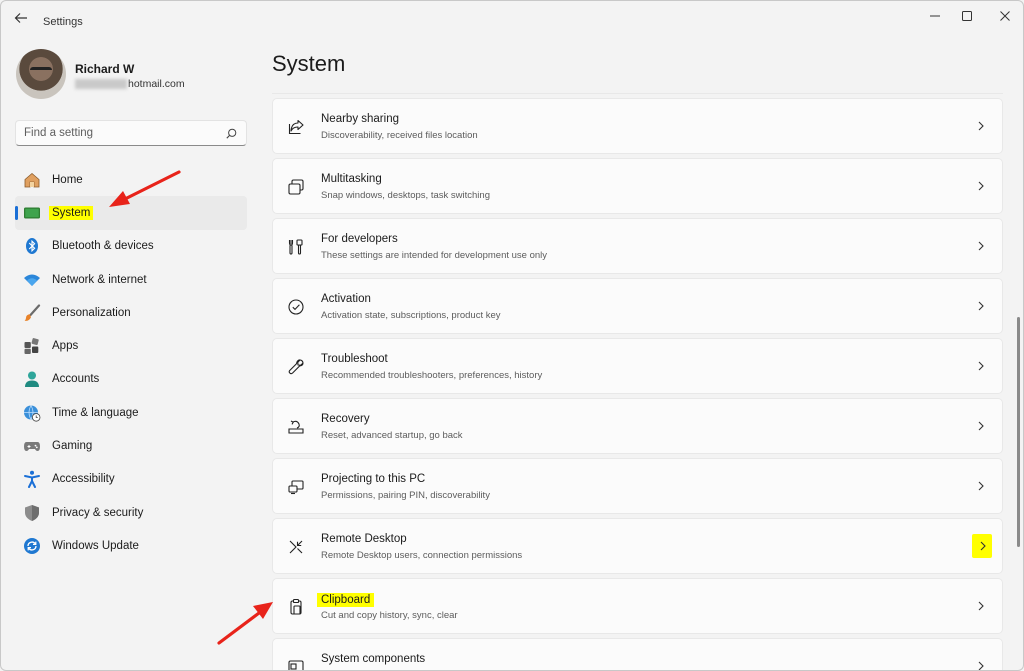  Describe the element at coordinates (95, 545) in the screenshot. I see `sidebar-item-label: Windows Update` at that location.